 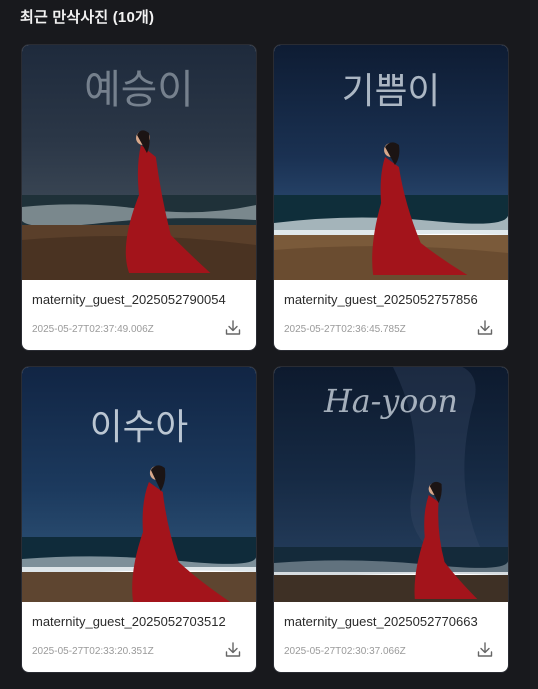 What do you see at coordinates (93, 329) in the screenshot?
I see `photo-timestamp: 2025-05-27T02:37:49.006Z` at bounding box center [93, 329].